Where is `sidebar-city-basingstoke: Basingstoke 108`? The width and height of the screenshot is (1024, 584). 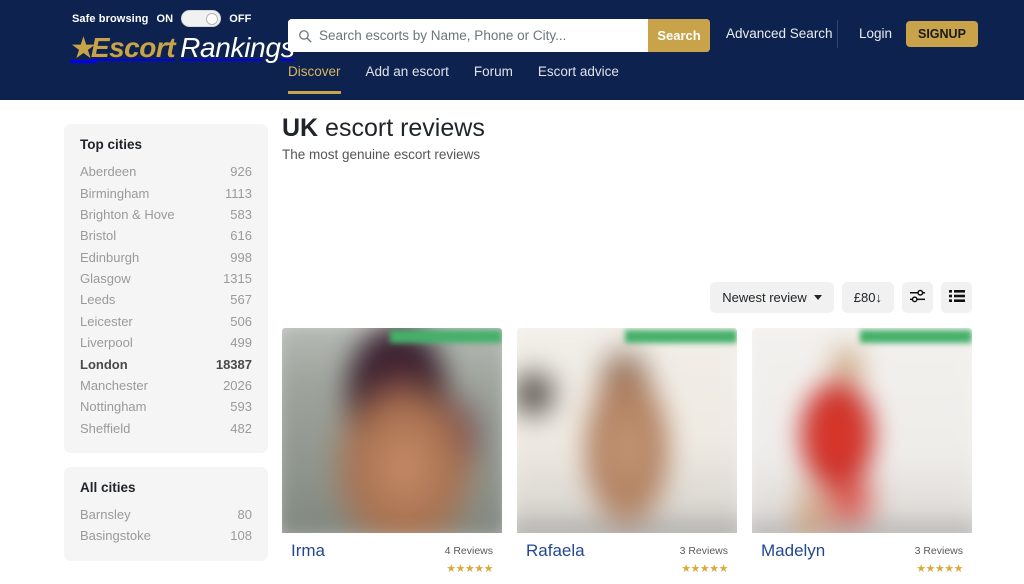 sidebar-city-basingstoke: Basingstoke 108 is located at coordinates (166, 535).